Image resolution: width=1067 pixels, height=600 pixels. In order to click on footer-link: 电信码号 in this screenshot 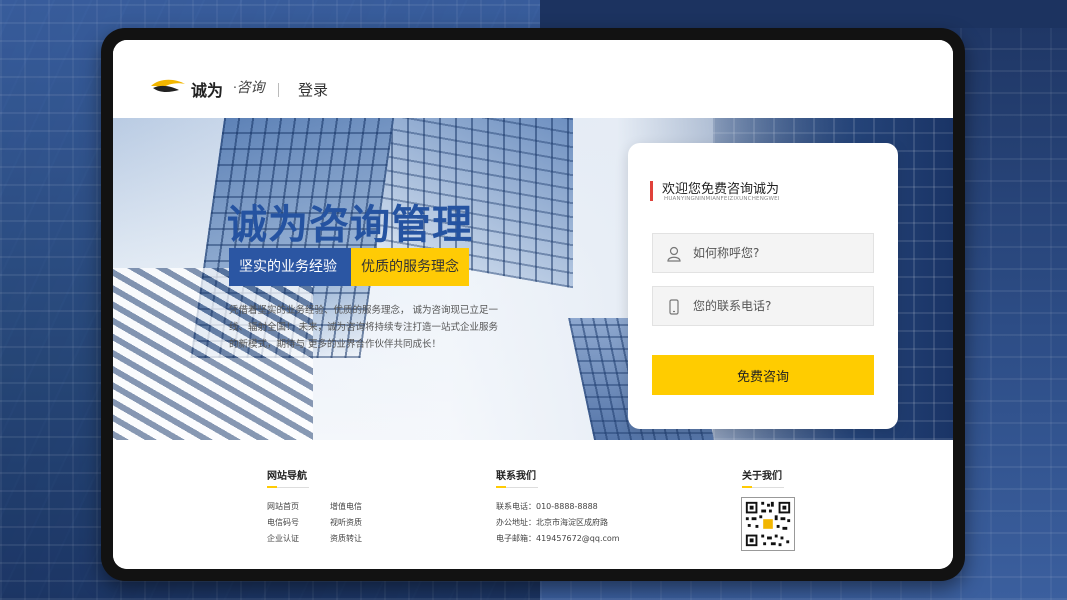, I will do `click(283, 522)`.